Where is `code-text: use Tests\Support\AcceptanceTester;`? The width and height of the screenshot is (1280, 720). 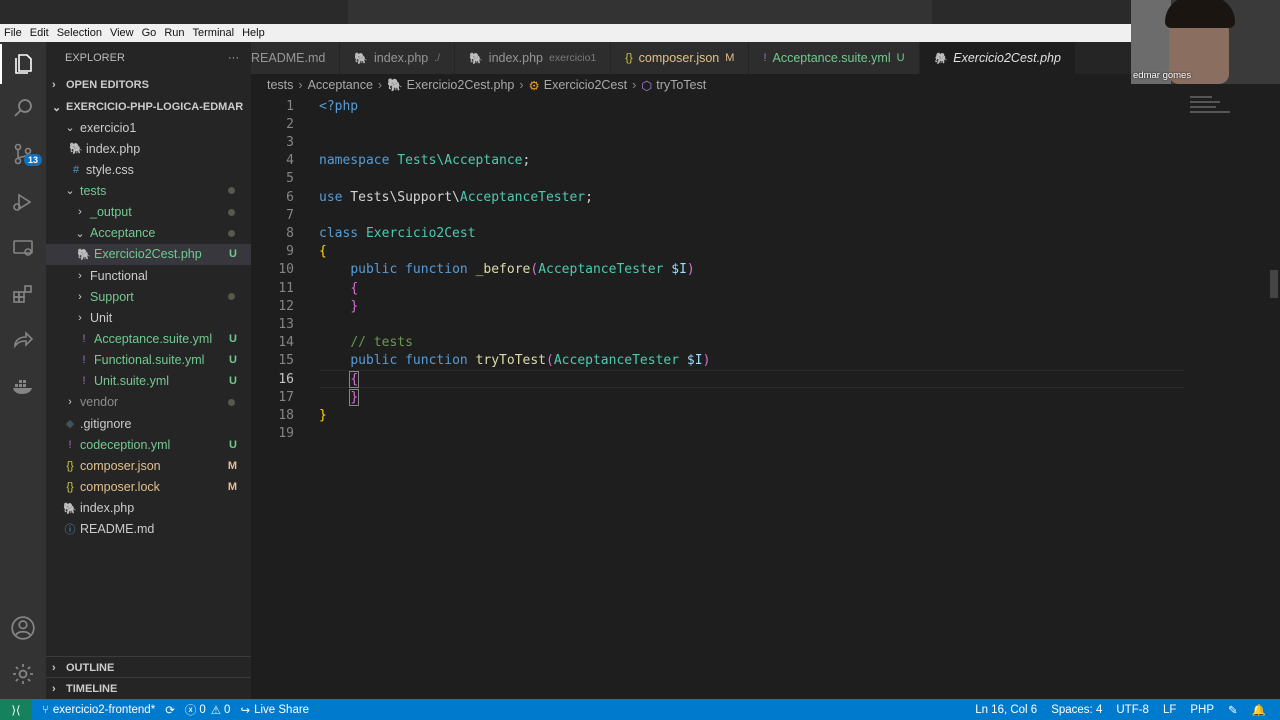 code-text: use Tests\Support\AcceptanceTester; is located at coordinates (456, 197).